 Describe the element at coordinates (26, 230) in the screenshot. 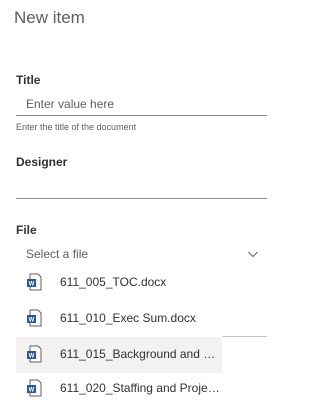

I see `file-label: File` at that location.